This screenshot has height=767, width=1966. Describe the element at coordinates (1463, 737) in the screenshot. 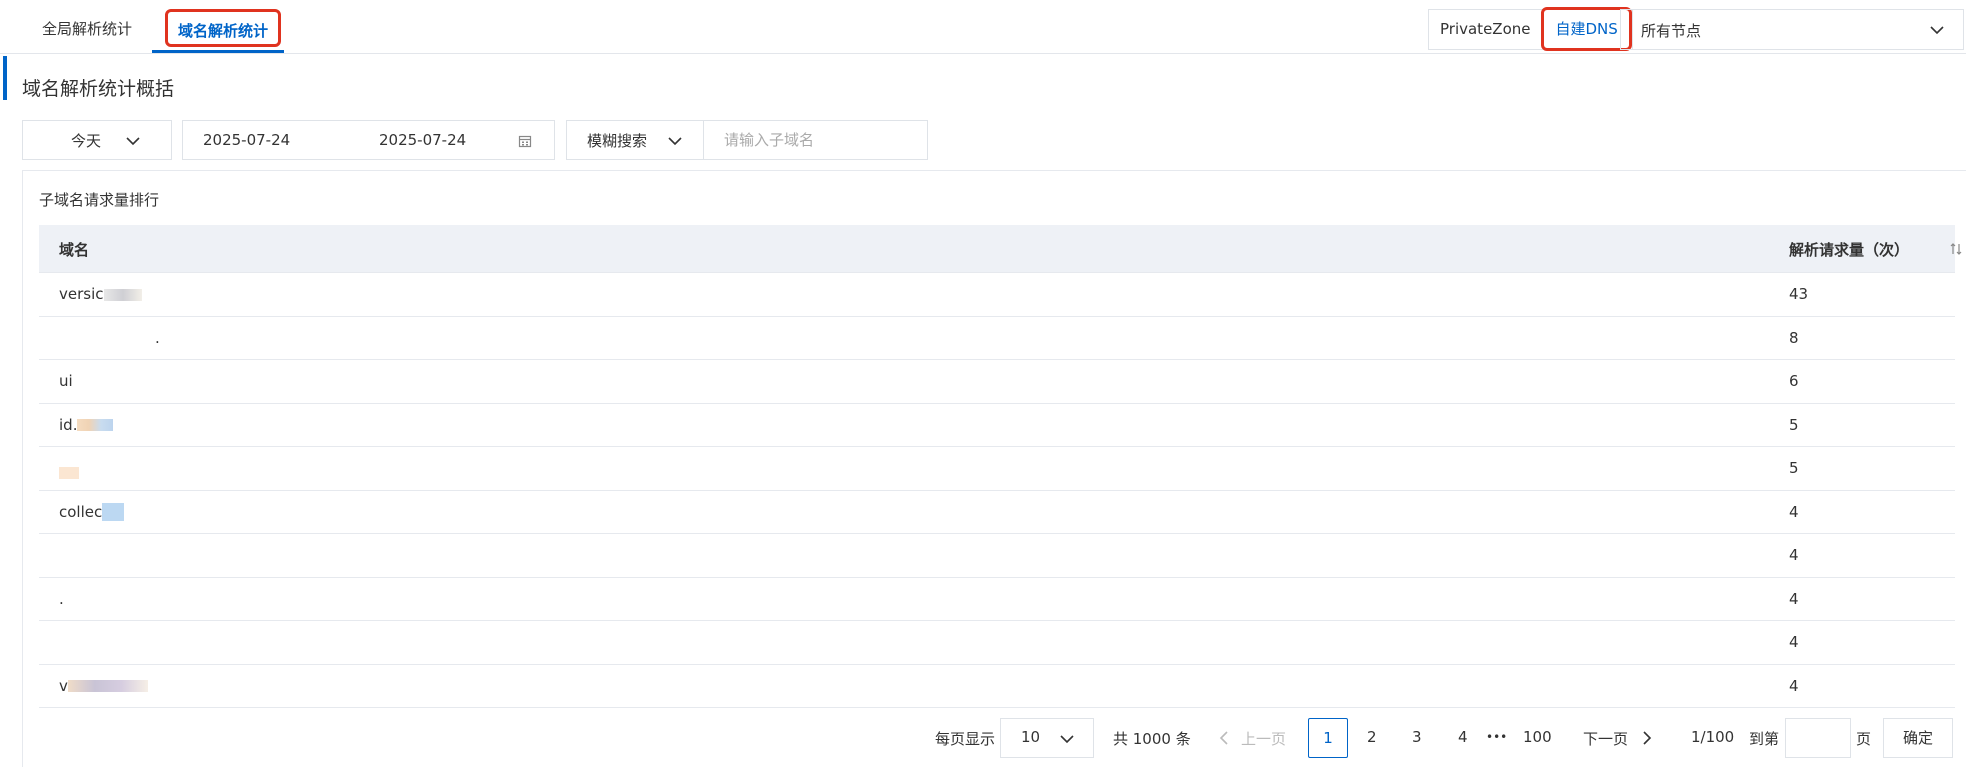

I see `page-button-4: 4` at that location.